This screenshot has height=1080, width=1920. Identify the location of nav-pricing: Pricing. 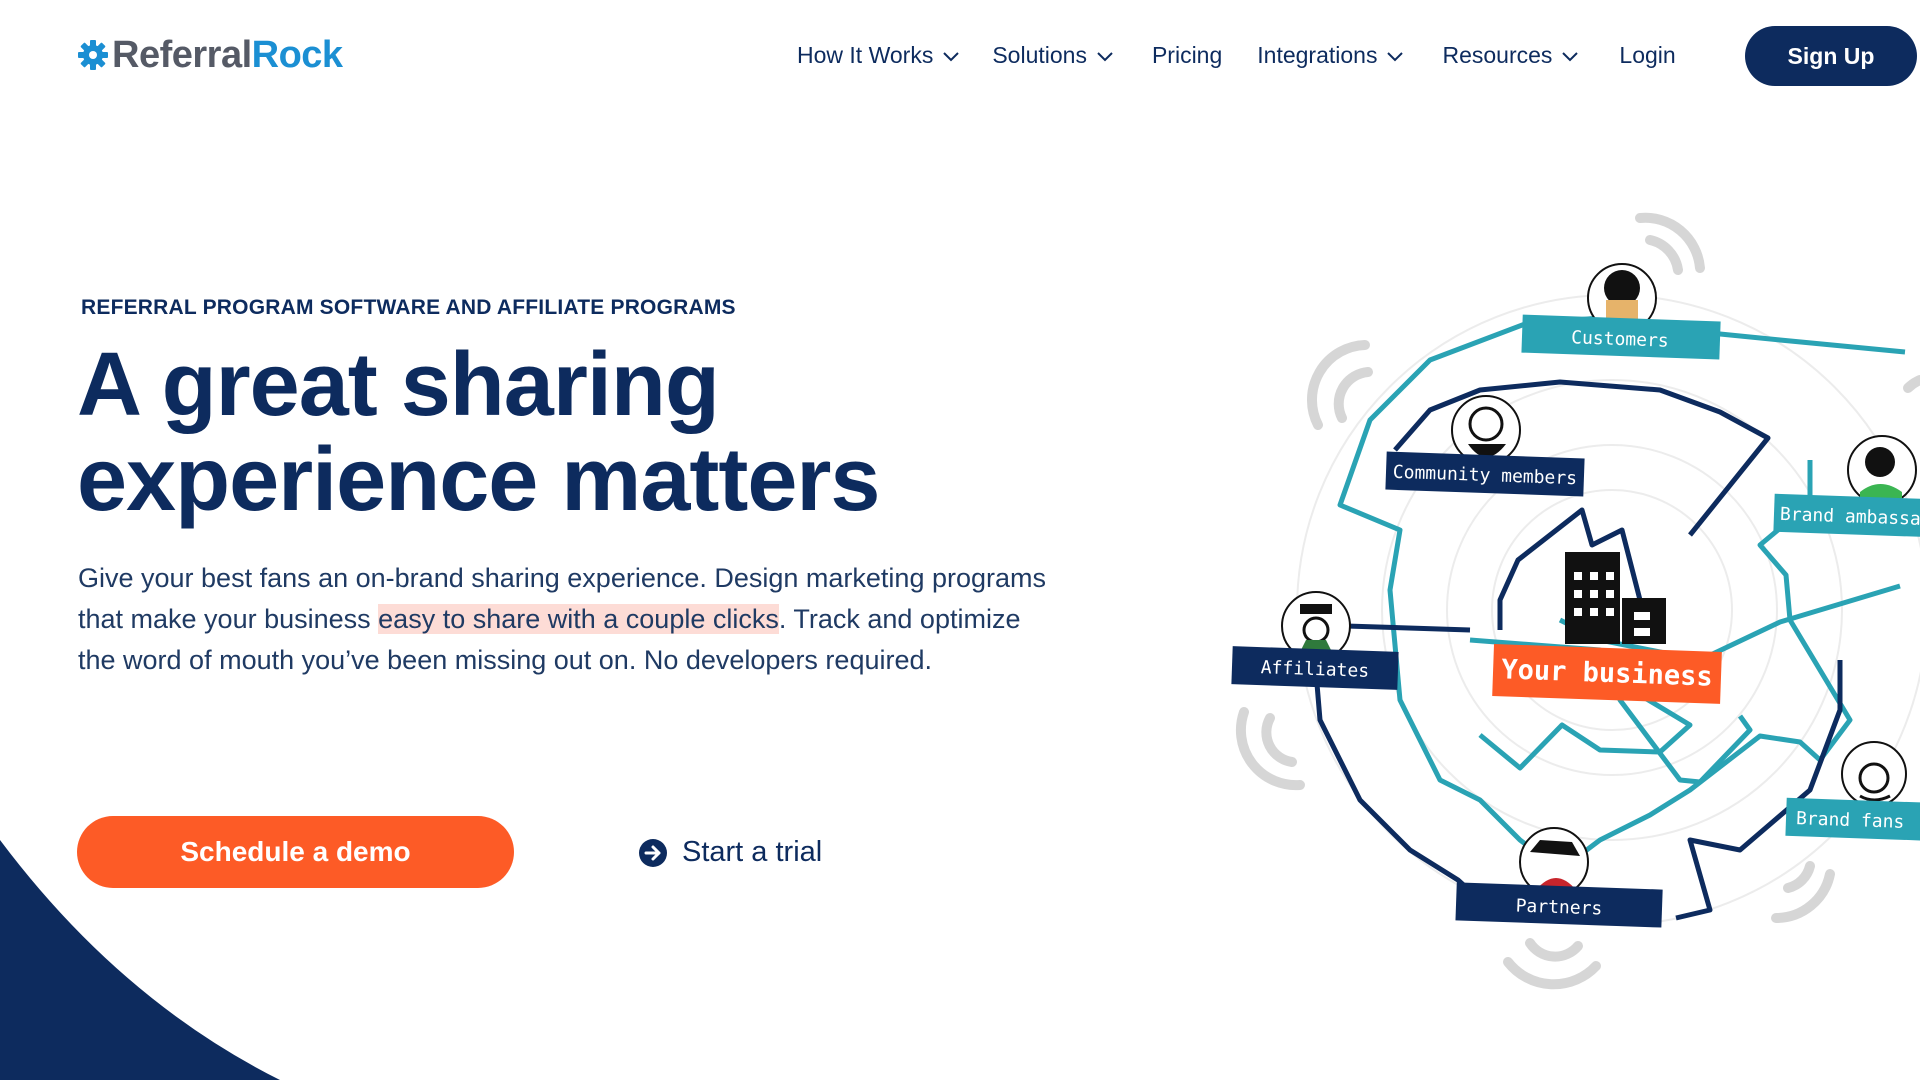
(1187, 55).